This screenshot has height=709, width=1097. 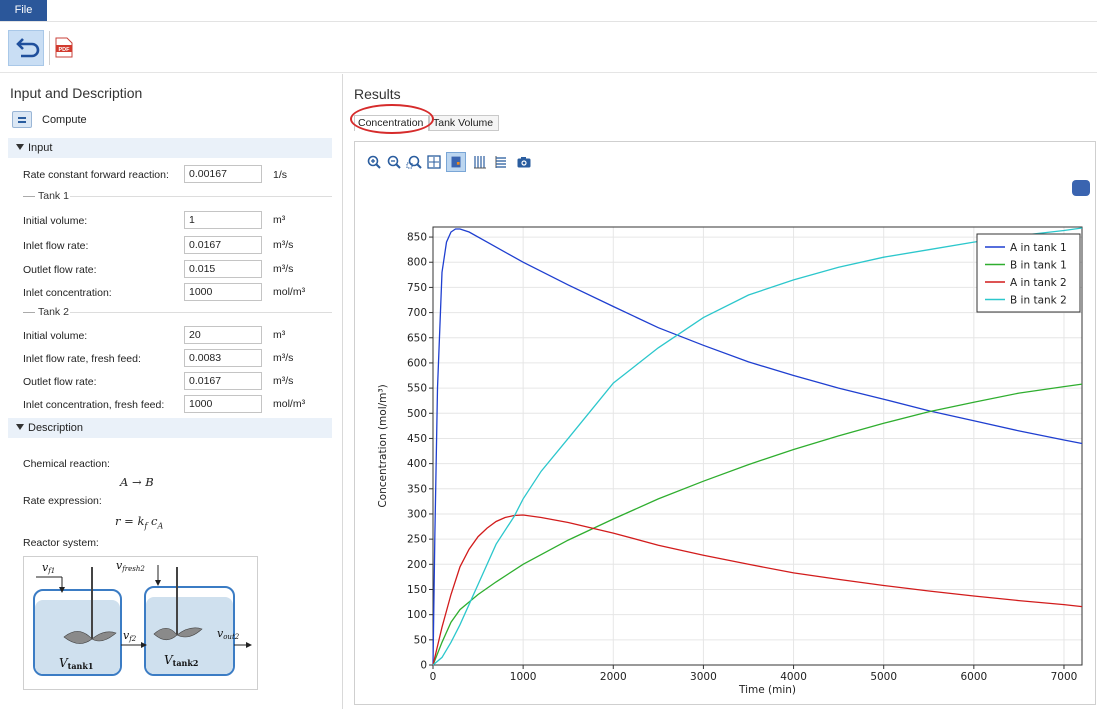 What do you see at coordinates (414, 162) in the screenshot?
I see `zoom-box-icon` at bounding box center [414, 162].